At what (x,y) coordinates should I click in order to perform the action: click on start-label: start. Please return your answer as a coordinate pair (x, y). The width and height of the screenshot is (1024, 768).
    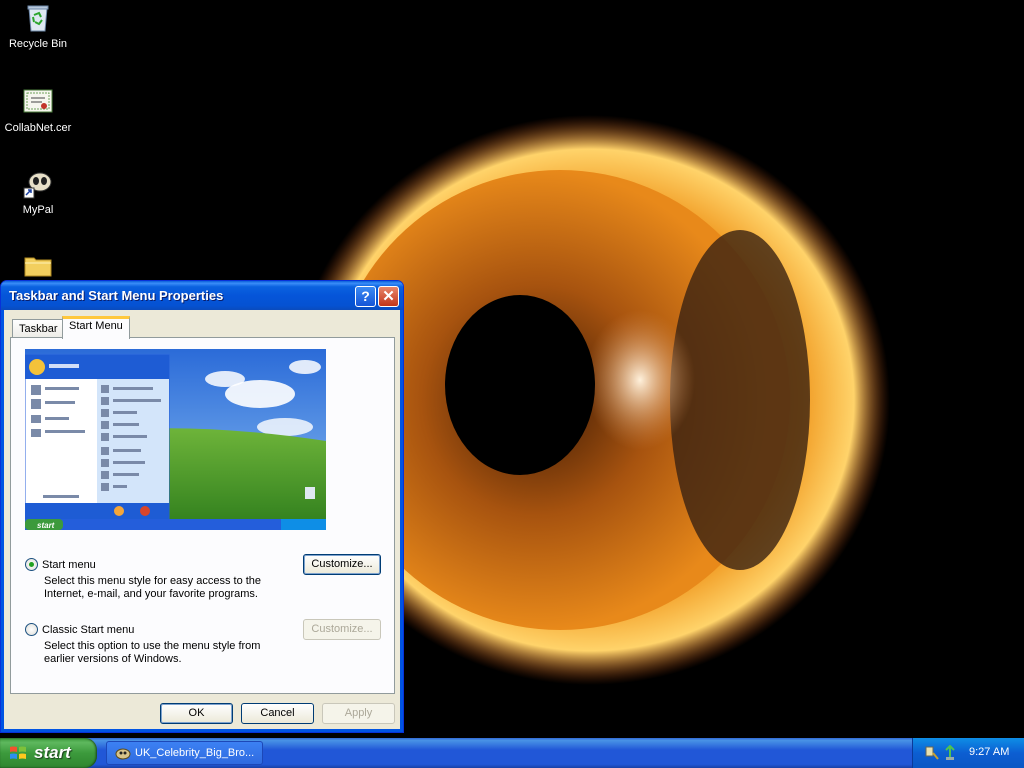
    Looking at the image, I should click on (52, 752).